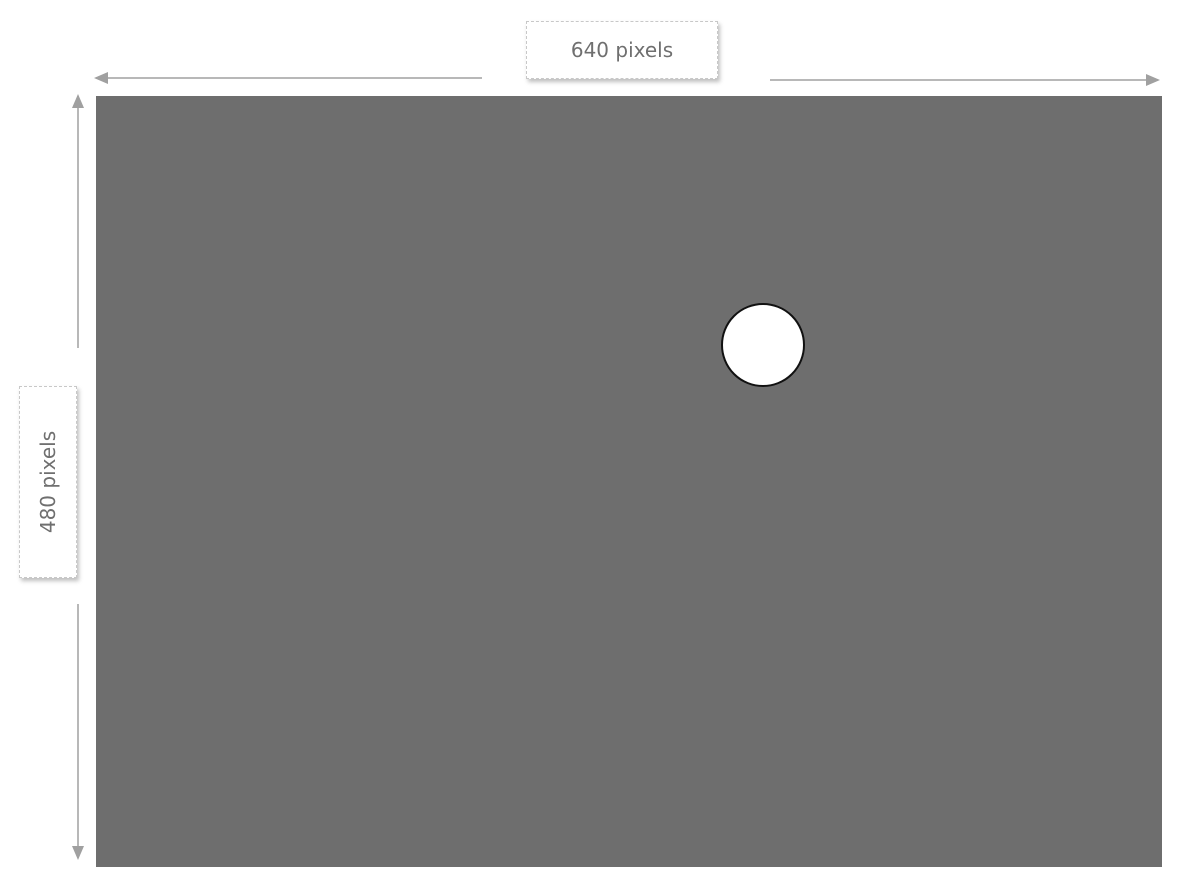 This screenshot has width=1190, height=890. I want to click on height-label: 480 pixels, so click(48, 482).